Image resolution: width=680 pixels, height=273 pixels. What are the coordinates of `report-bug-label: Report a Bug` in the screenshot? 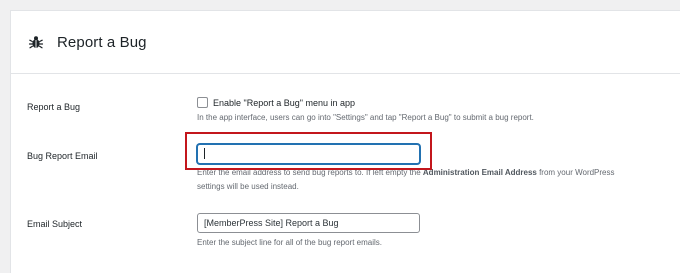 It's located at (54, 107).